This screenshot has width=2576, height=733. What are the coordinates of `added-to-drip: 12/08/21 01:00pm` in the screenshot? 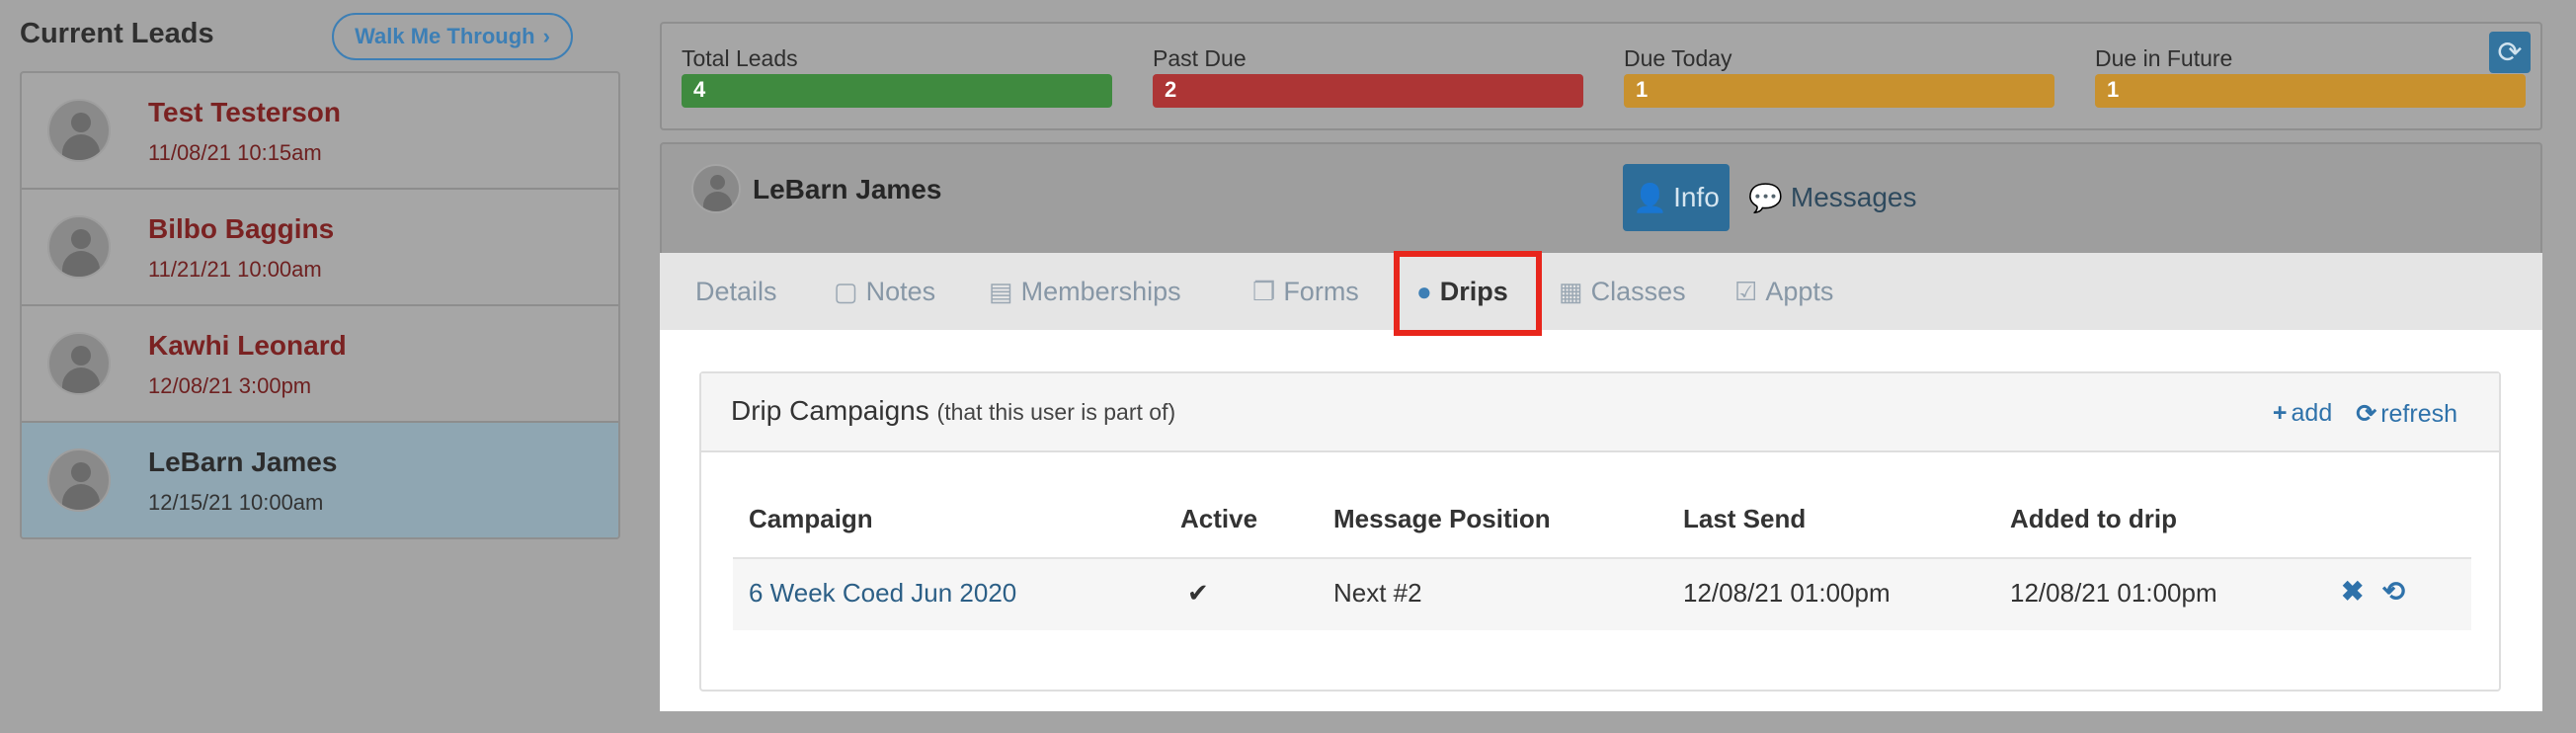 It's located at (2113, 593).